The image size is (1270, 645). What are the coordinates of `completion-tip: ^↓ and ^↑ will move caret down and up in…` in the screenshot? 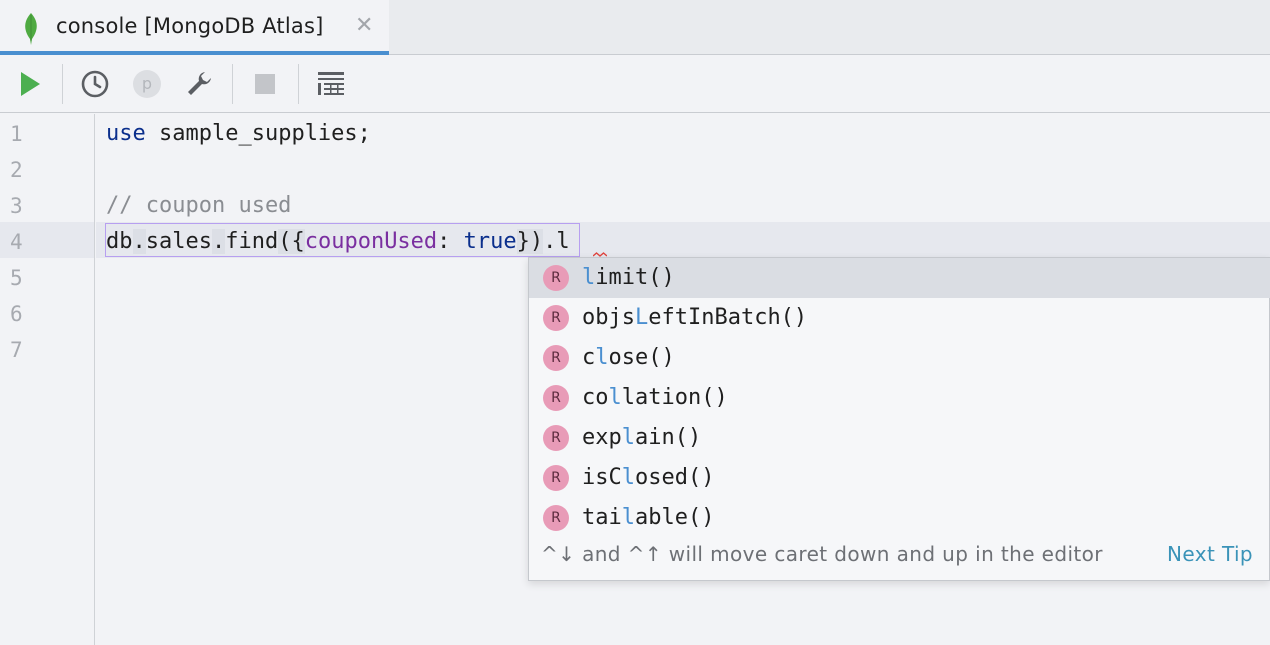 It's located at (822, 554).